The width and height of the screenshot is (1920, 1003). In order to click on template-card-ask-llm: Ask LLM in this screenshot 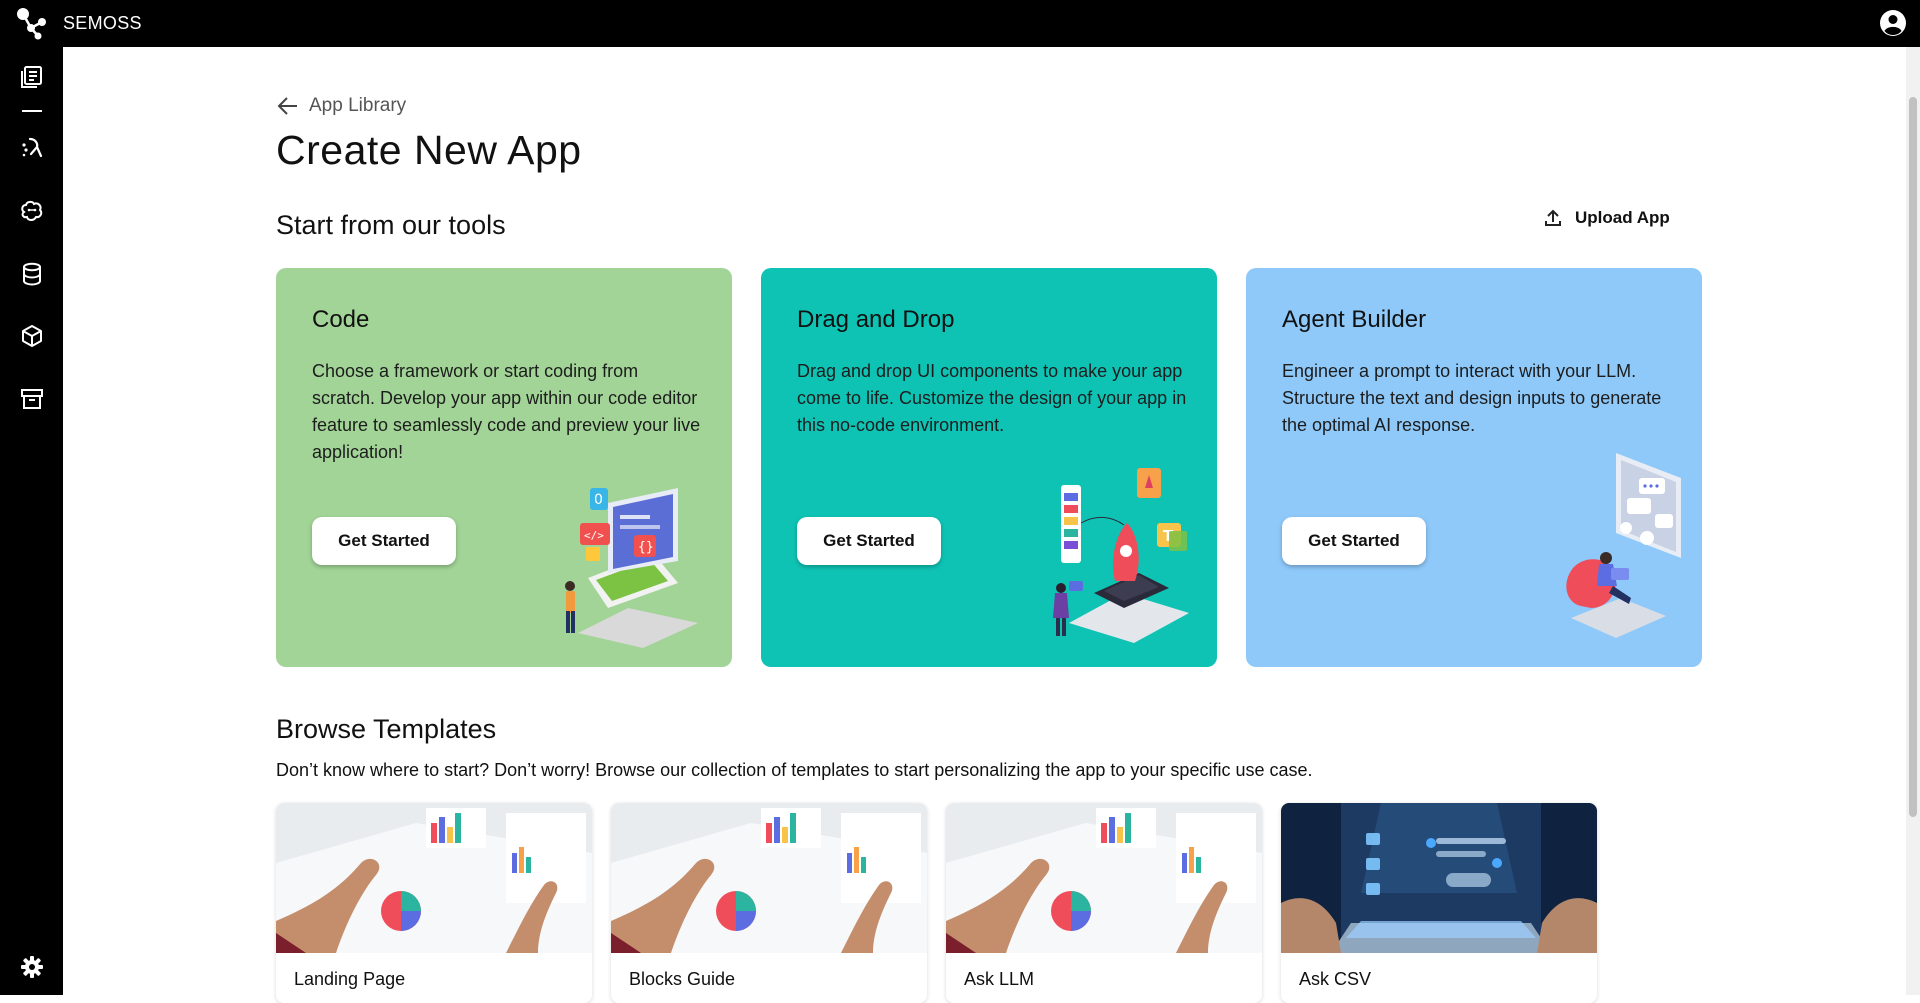, I will do `click(1104, 903)`.